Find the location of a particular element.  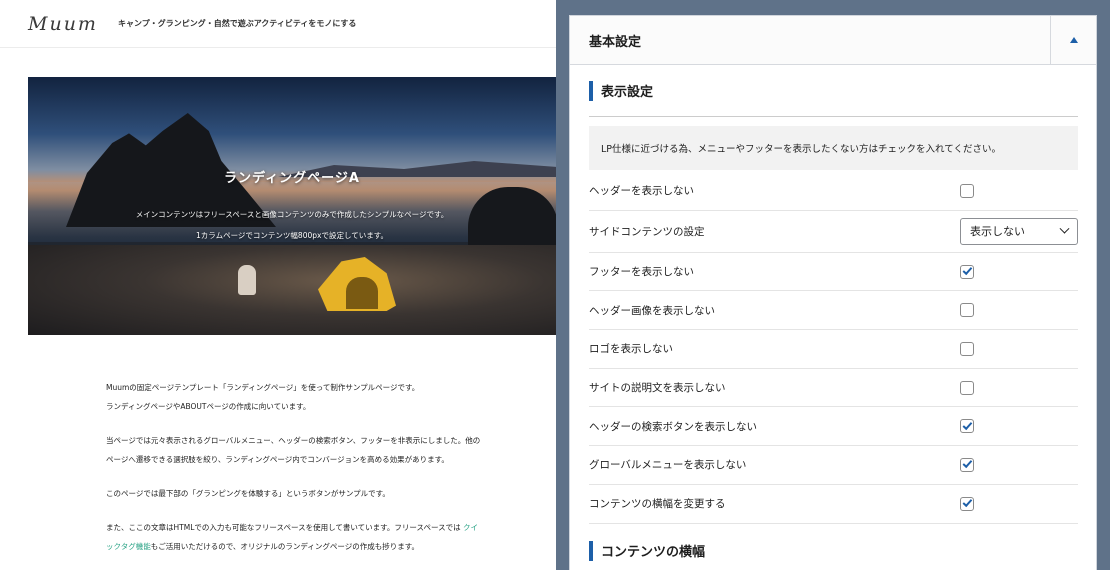

section-title: コンテンツの横幅 is located at coordinates (653, 552).